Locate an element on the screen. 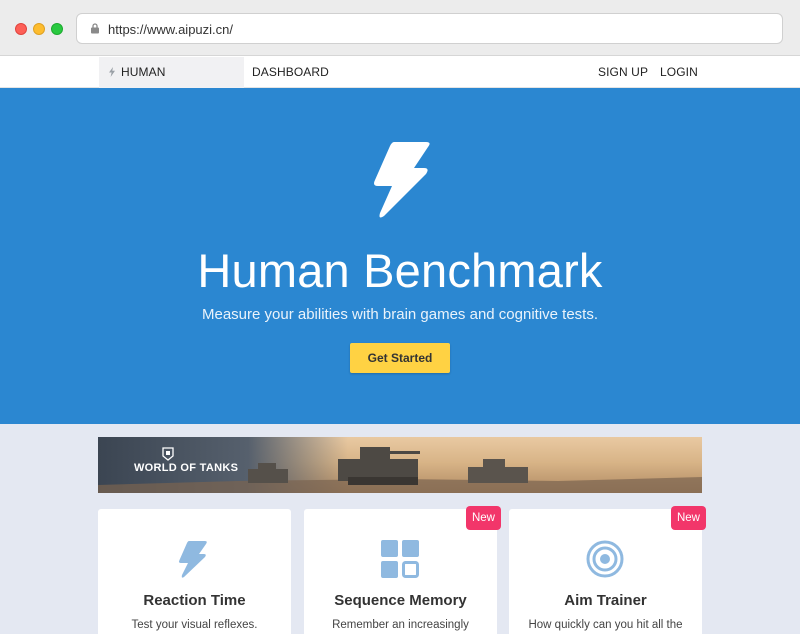 Image resolution: width=800 pixels, height=634 pixels. target-icon is located at coordinates (605, 559).